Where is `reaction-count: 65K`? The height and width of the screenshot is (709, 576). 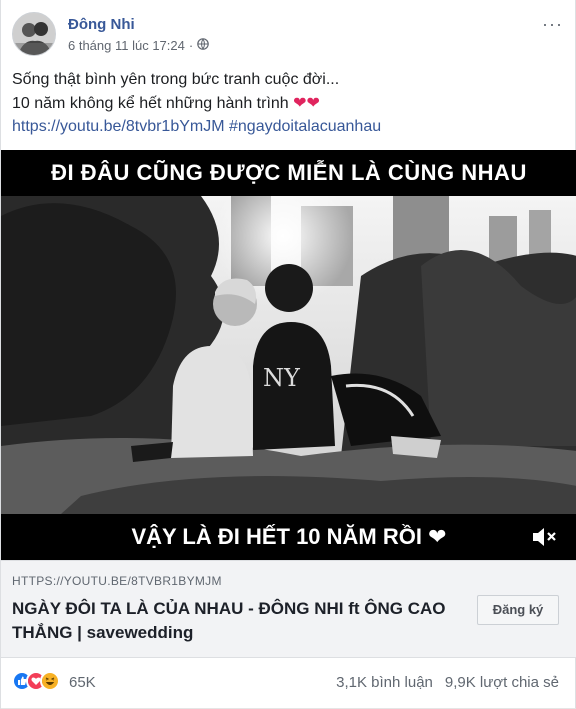 reaction-count: 65K is located at coordinates (82, 682).